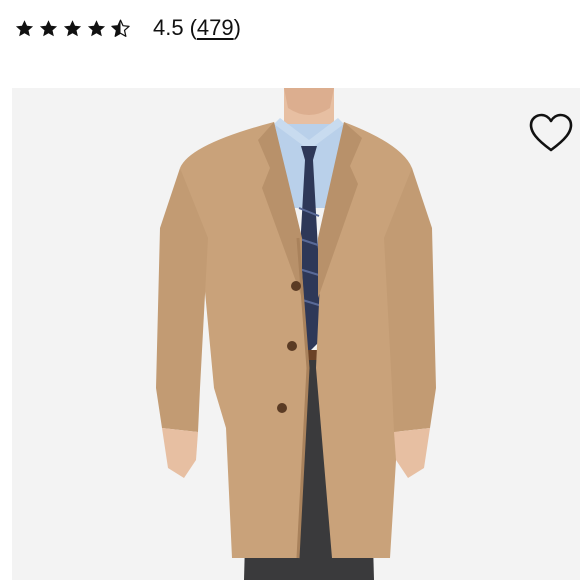 Image resolution: width=580 pixels, height=580 pixels. I want to click on review-count-close: ), so click(237, 27).